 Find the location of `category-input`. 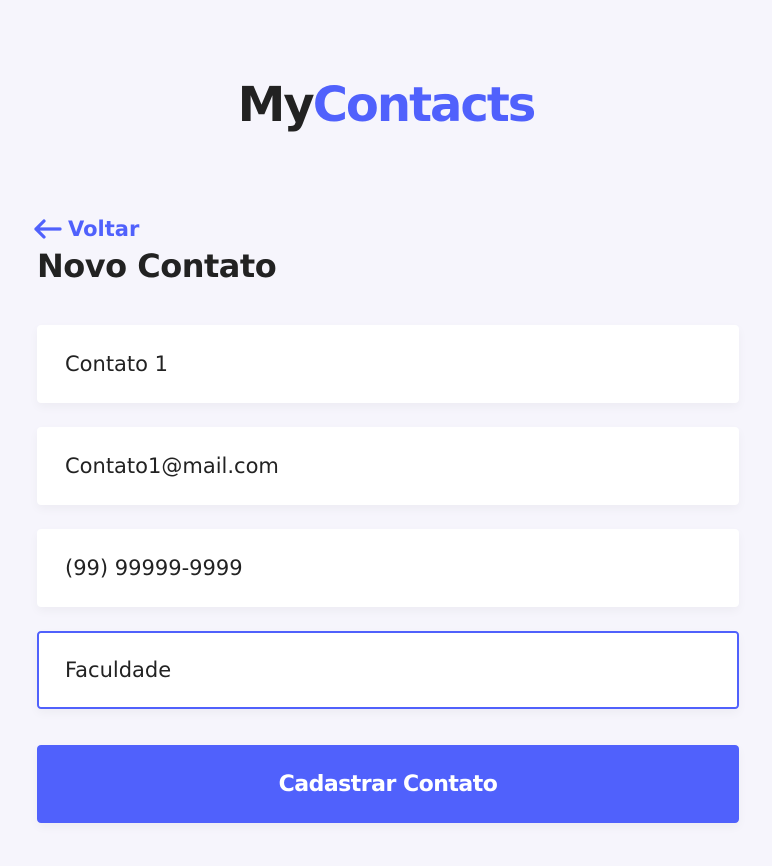

category-input is located at coordinates (388, 670).